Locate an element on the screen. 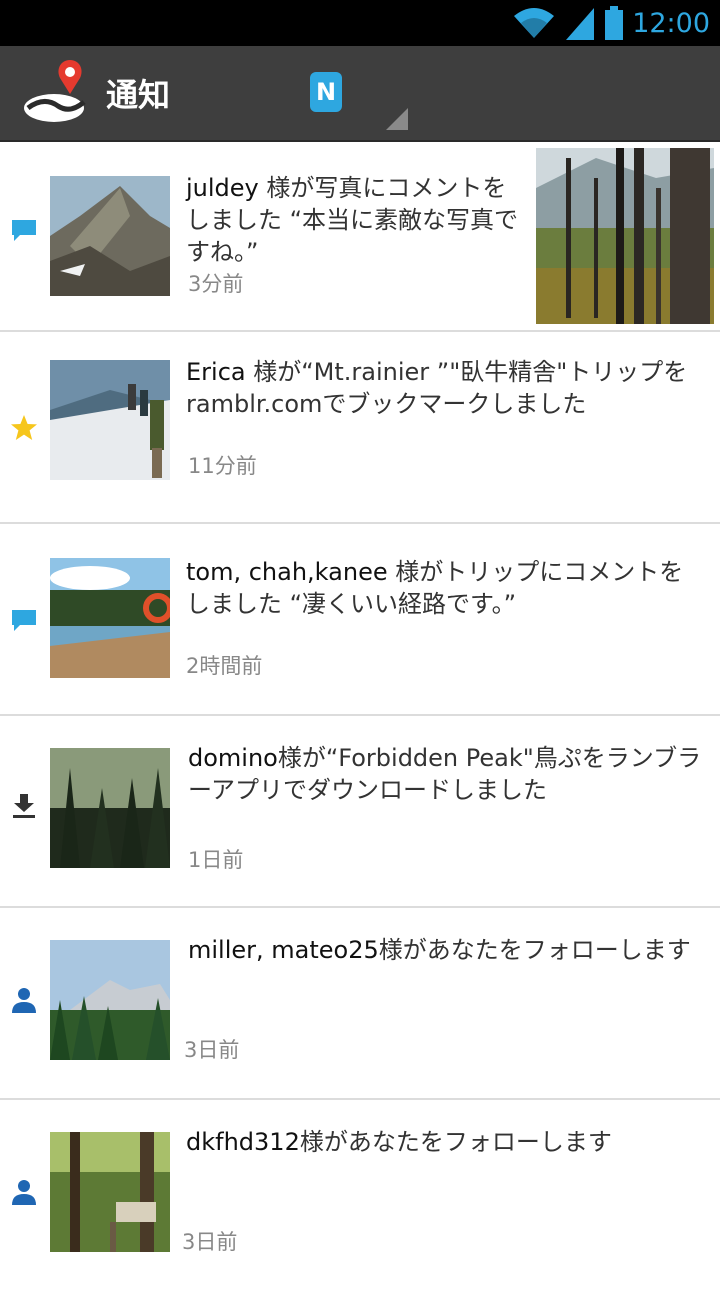 This screenshot has width=720, height=1290. wifi-icon is located at coordinates (534, 23).